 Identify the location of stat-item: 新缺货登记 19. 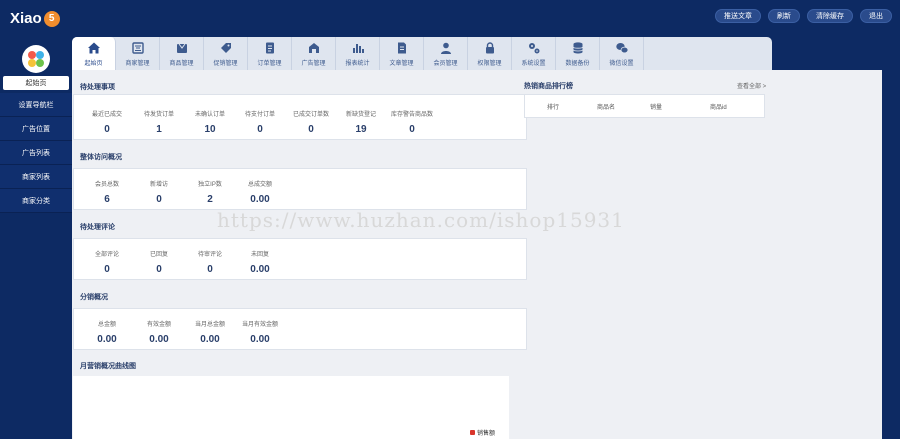
(361, 122).